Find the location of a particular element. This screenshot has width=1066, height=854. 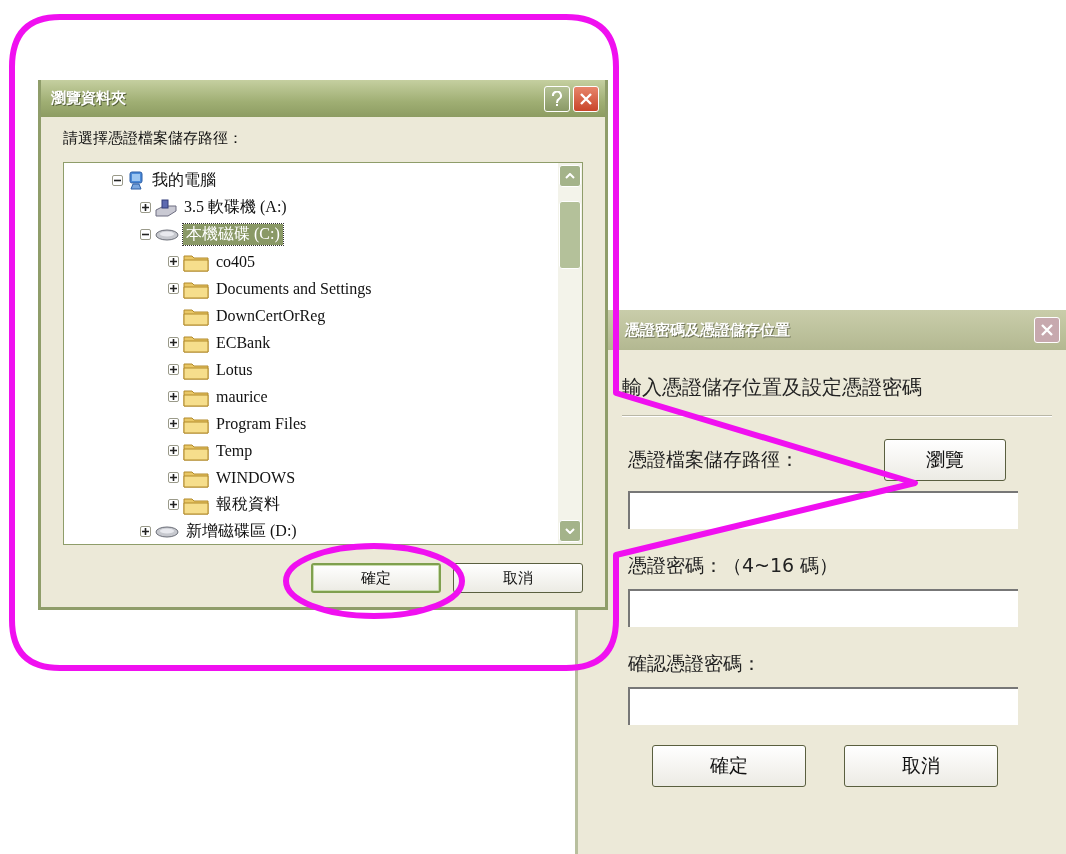

tree-item: Lotus is located at coordinates (234, 369).